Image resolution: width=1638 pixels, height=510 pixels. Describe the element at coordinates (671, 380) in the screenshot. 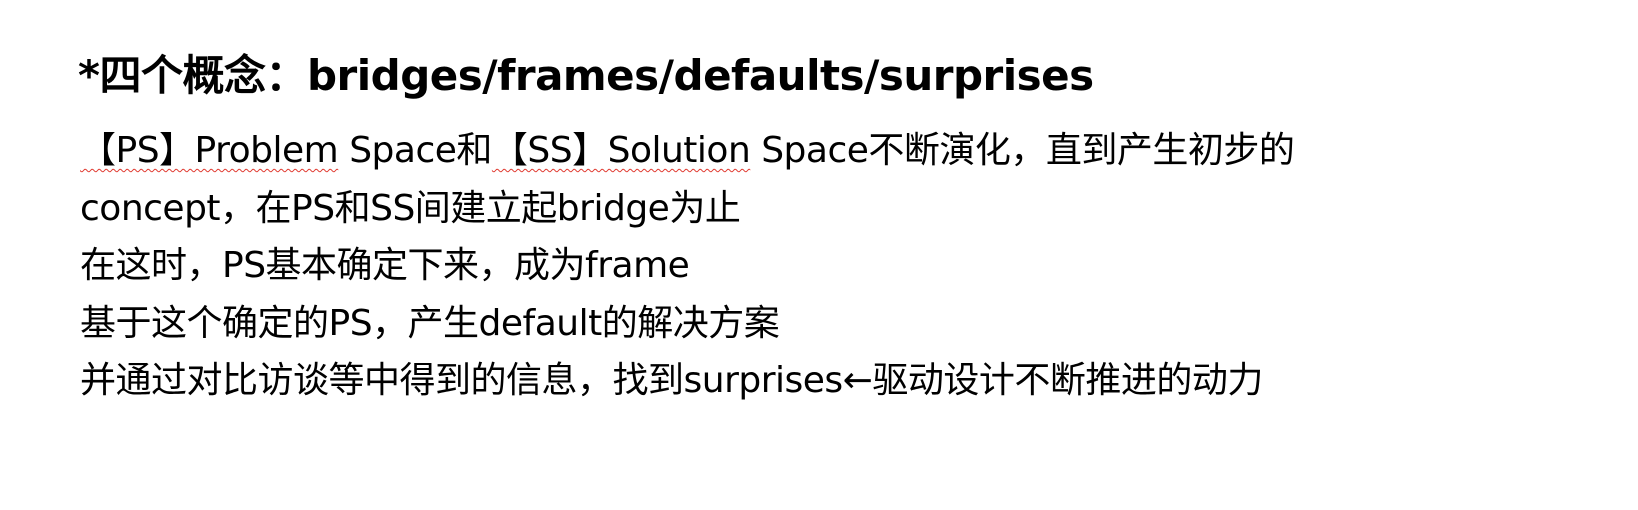

I see `body-line-5: 并通过对比访谈等中得到的信息，找到surprises←驱动设计不断推进的动力` at that location.